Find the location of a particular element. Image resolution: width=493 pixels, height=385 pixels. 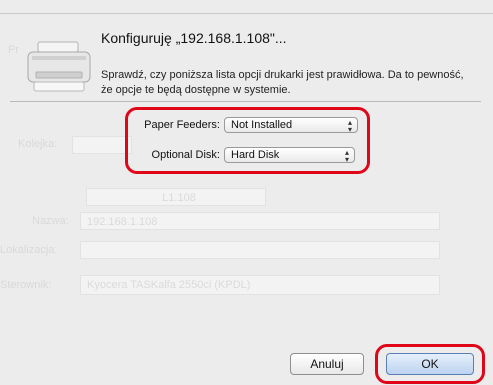

options-highlight is located at coordinates (247, 140).